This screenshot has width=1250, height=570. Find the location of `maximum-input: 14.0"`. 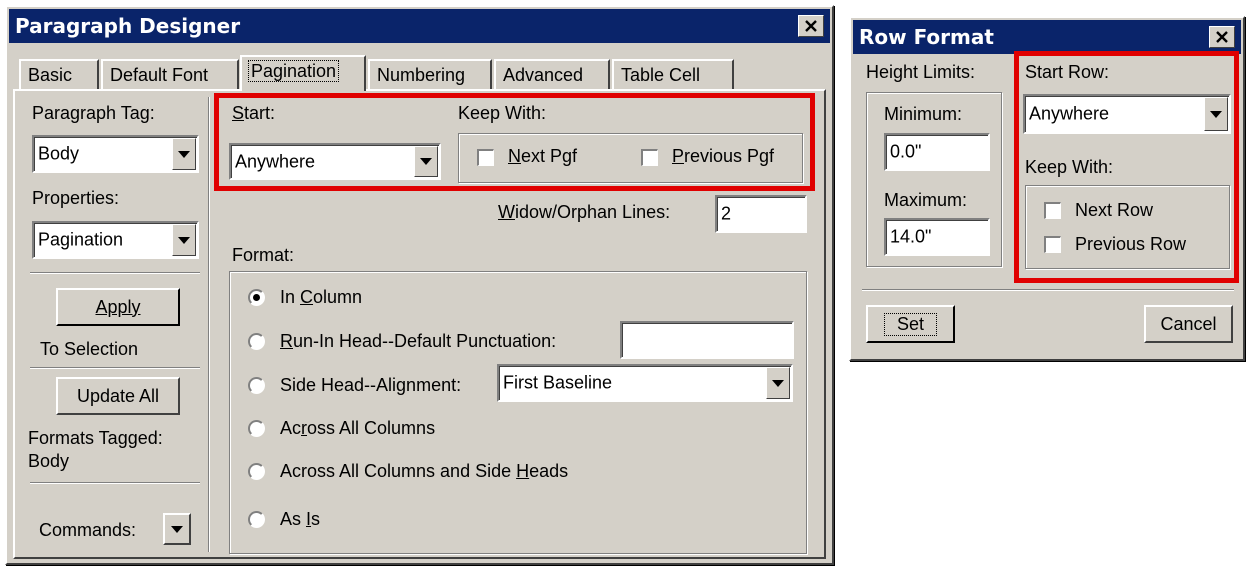

maximum-input: 14.0" is located at coordinates (937, 237).